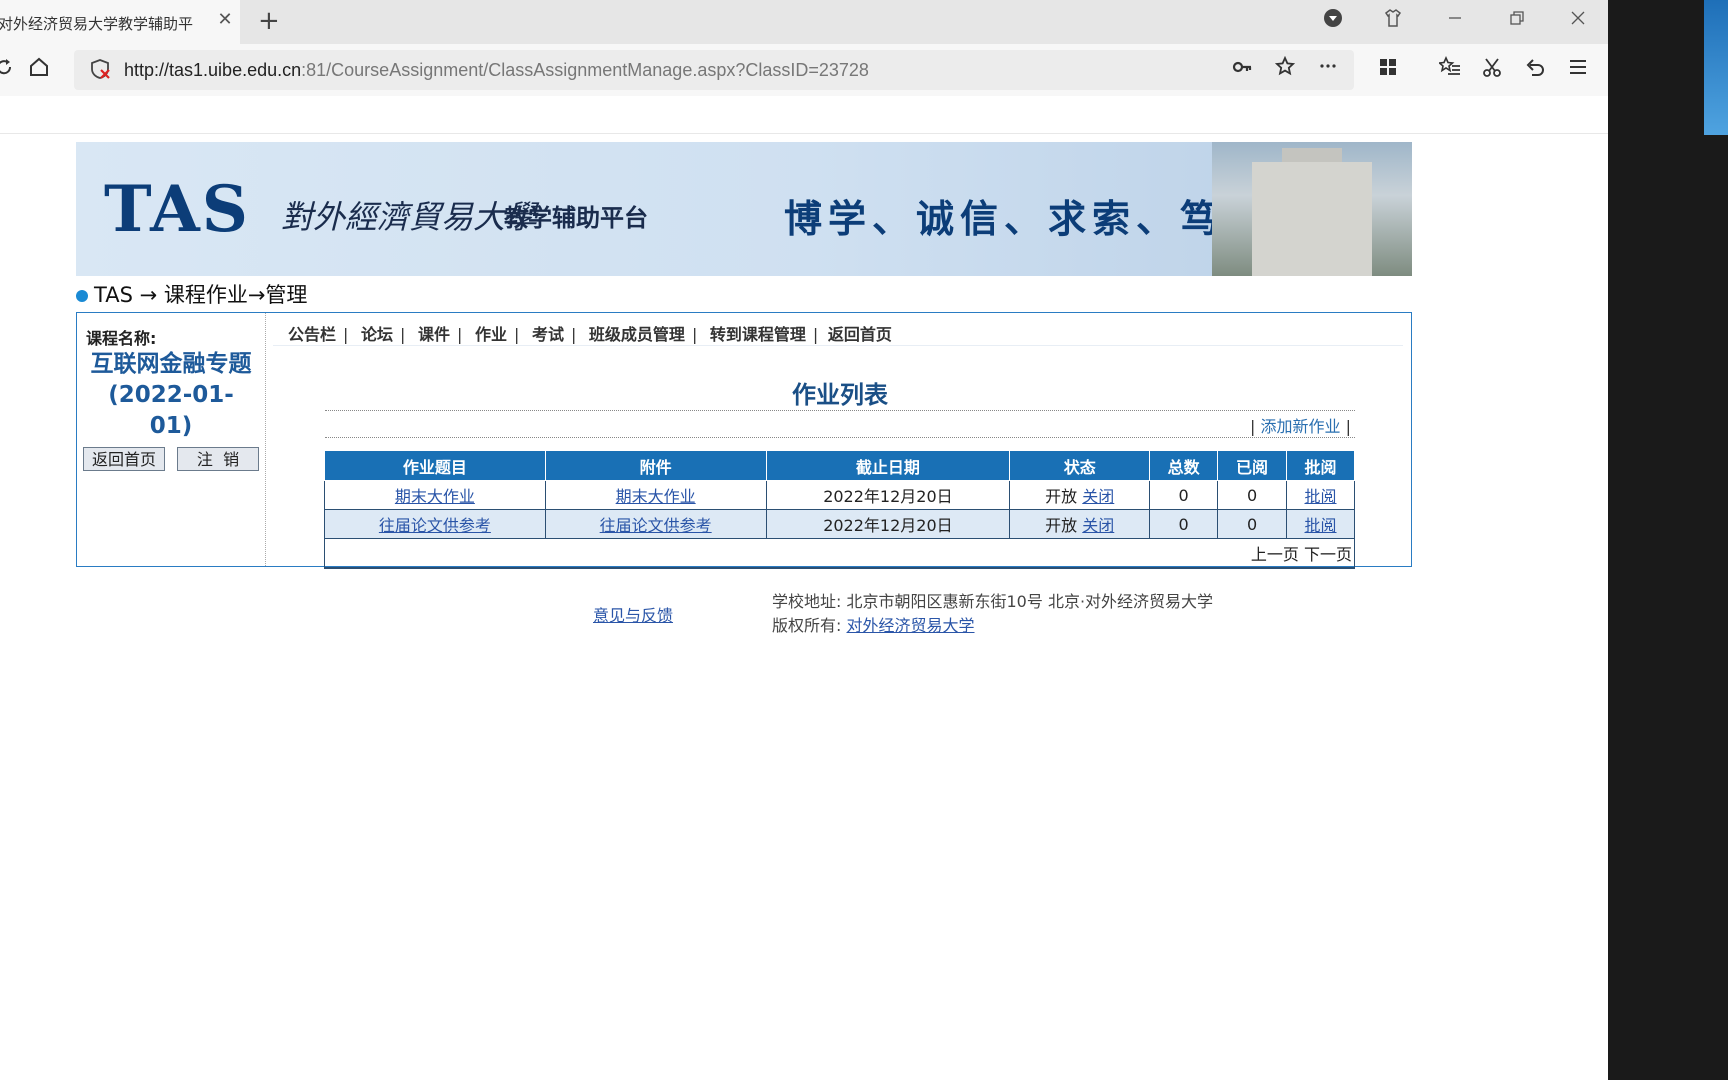  Describe the element at coordinates (1320, 465) in the screenshot. I see `column-header: 批阅` at that location.